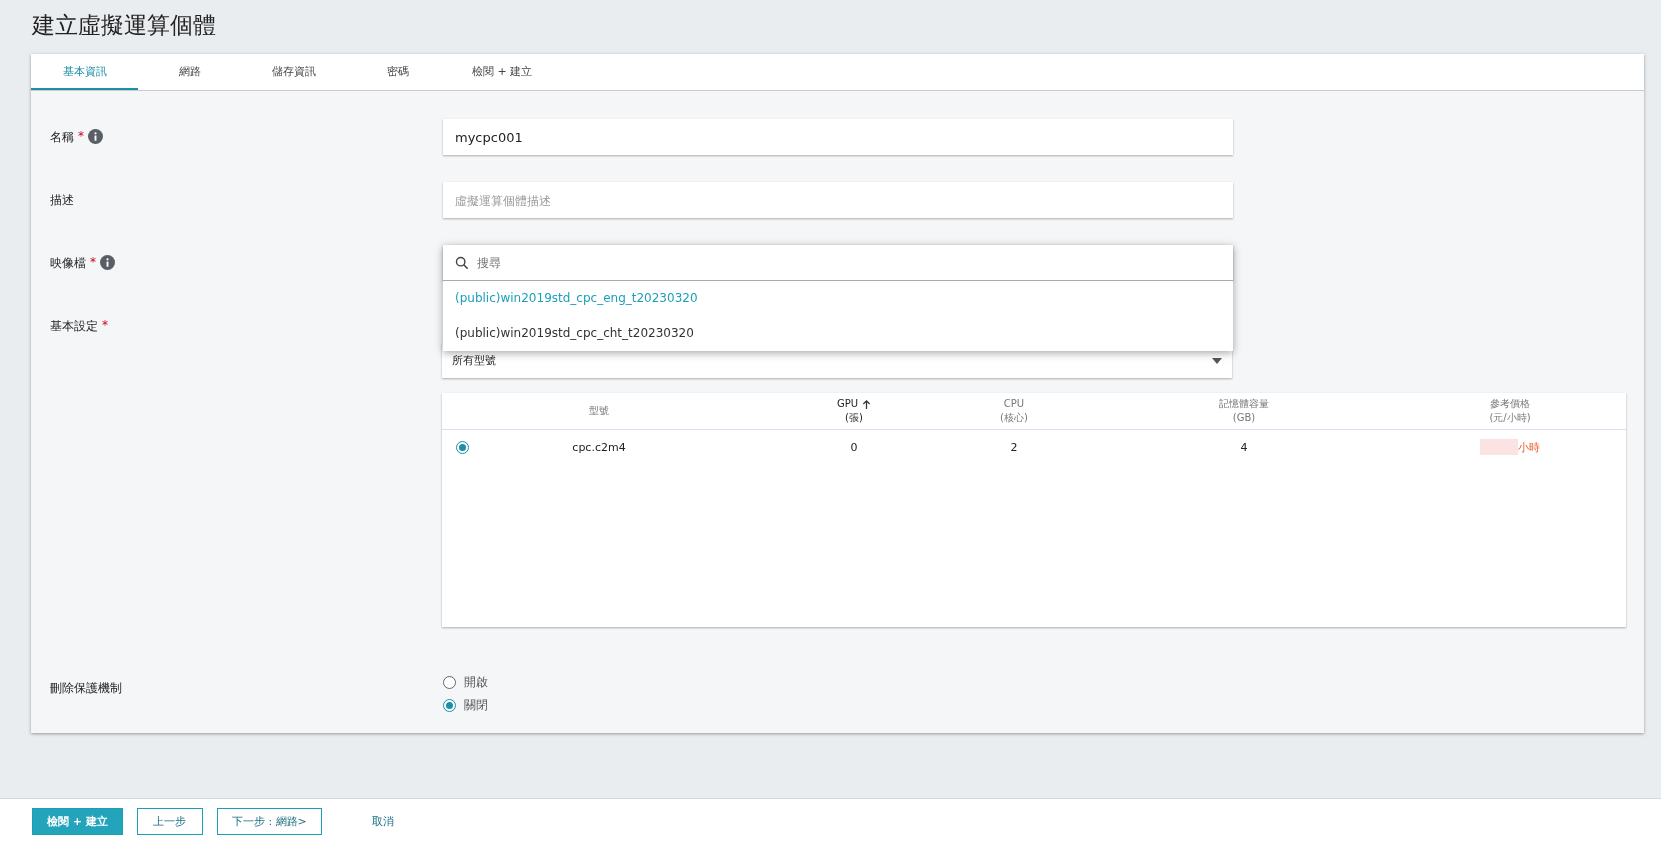  I want to click on field-label: 描述, so click(62, 200).